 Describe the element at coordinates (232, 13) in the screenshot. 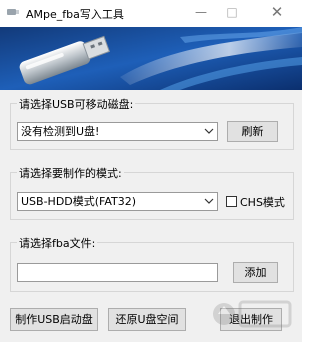

I see `maximize-button: □` at that location.